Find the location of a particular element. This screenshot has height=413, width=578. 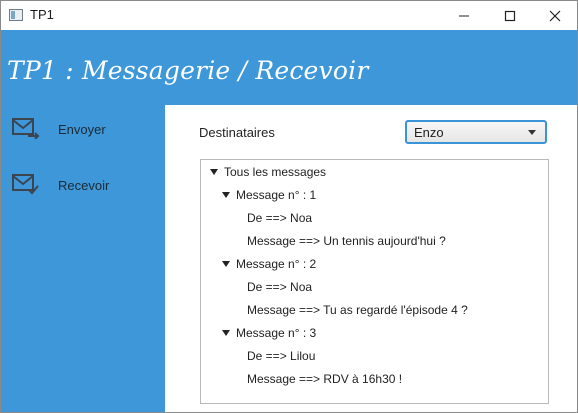

tree-message-2-body: Message ==> Tu as regardé l'épisode 4 ? is located at coordinates (357, 310).